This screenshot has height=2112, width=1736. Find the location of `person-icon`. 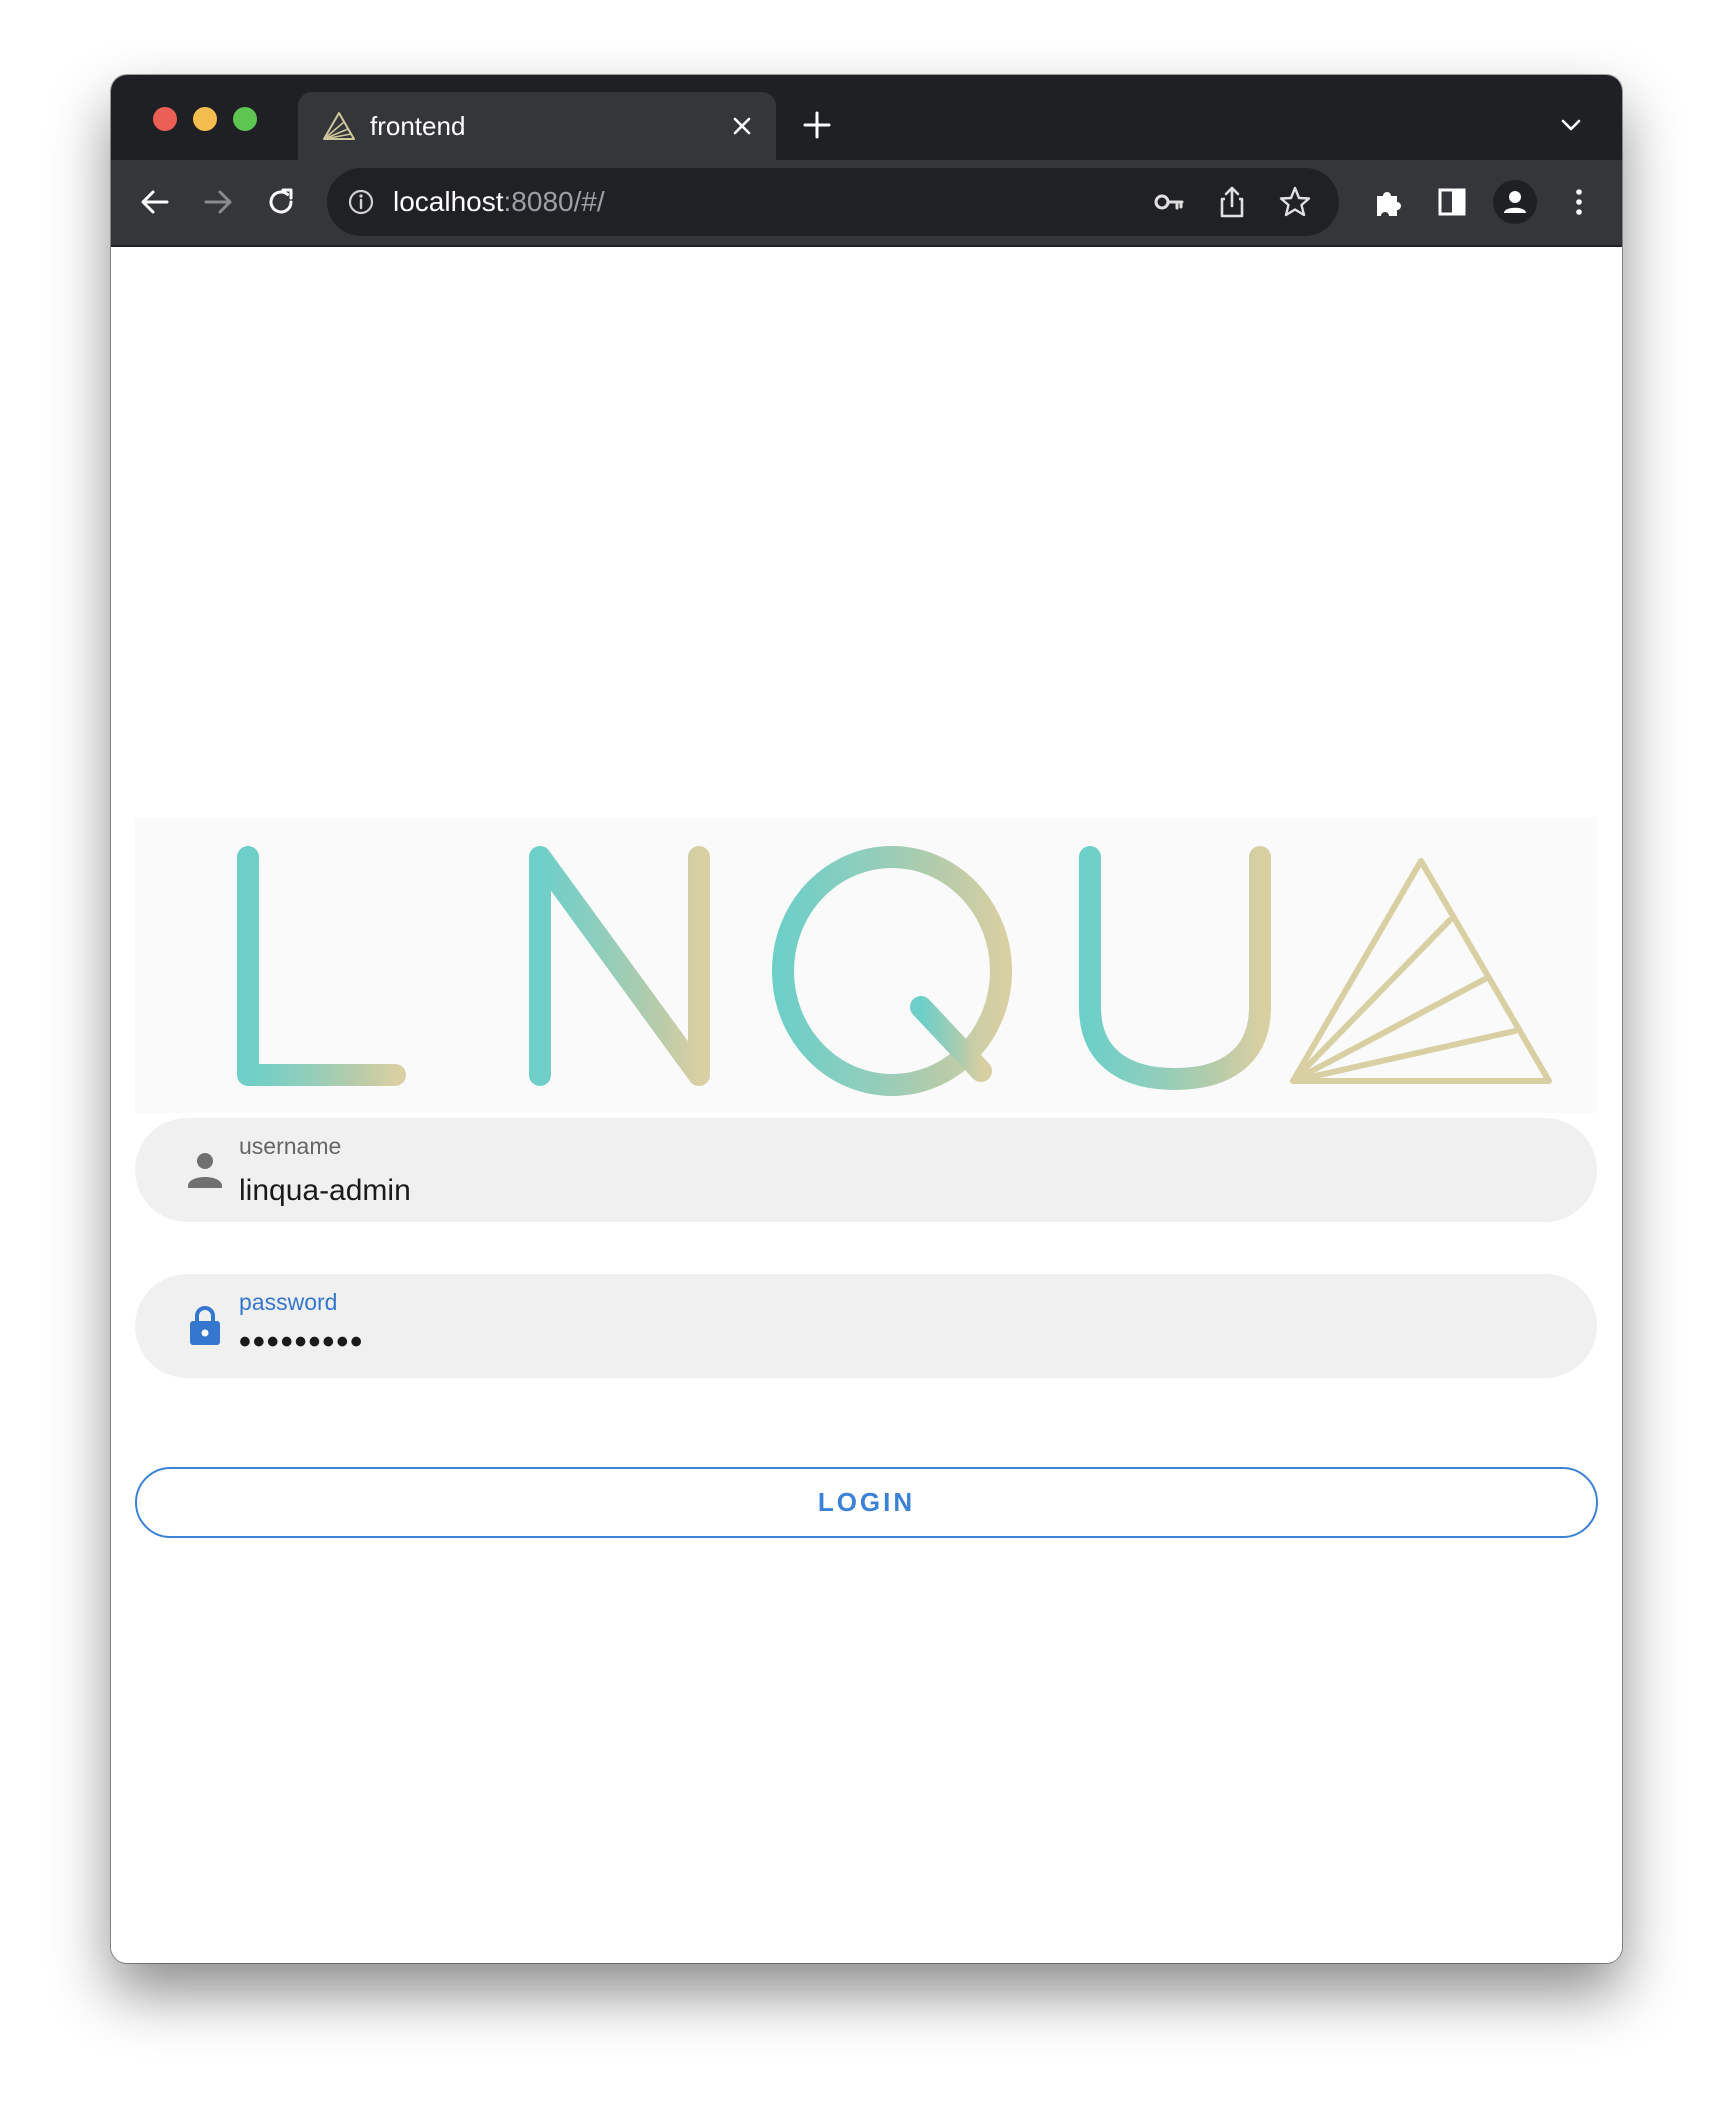

person-icon is located at coordinates (205, 1170).